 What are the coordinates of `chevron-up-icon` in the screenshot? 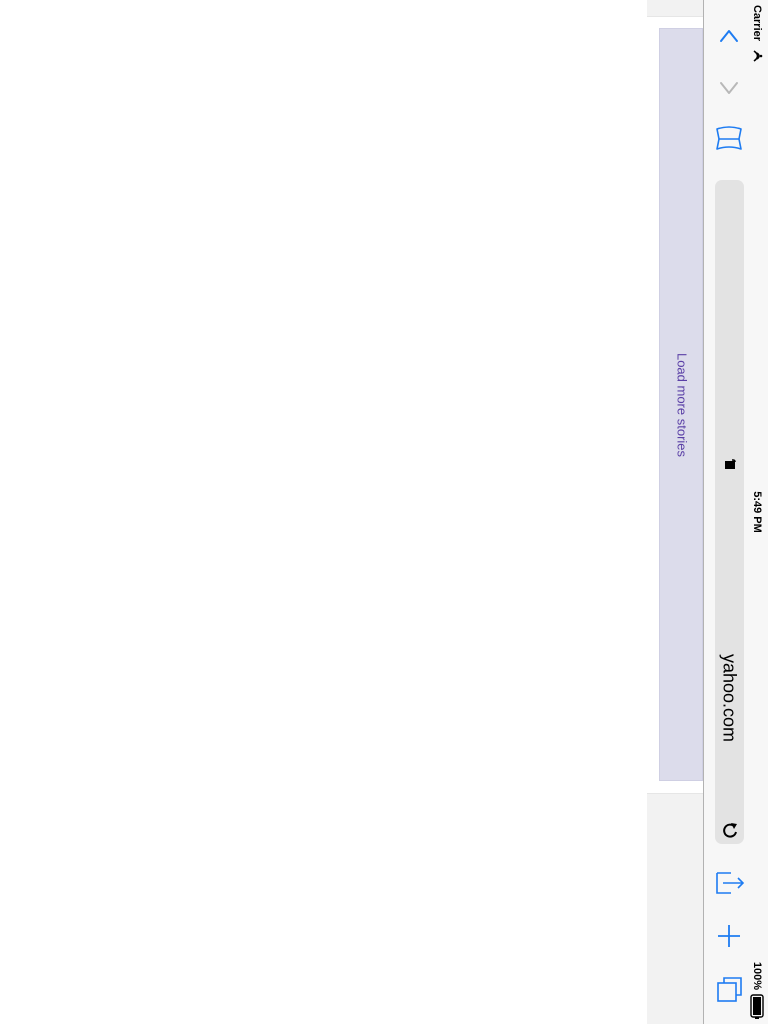 It's located at (729, 36).